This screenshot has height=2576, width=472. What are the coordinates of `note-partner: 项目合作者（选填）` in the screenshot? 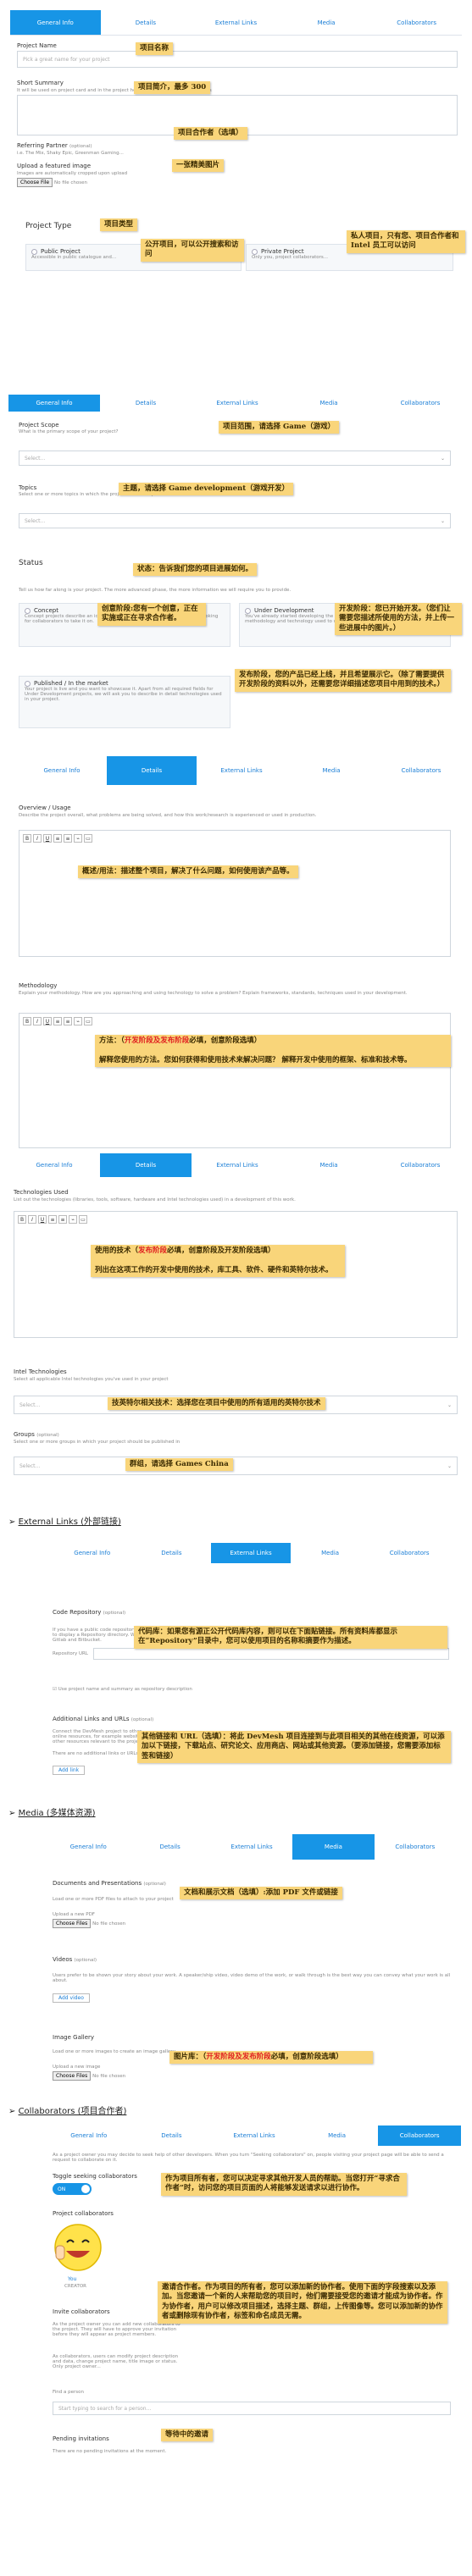 It's located at (210, 134).